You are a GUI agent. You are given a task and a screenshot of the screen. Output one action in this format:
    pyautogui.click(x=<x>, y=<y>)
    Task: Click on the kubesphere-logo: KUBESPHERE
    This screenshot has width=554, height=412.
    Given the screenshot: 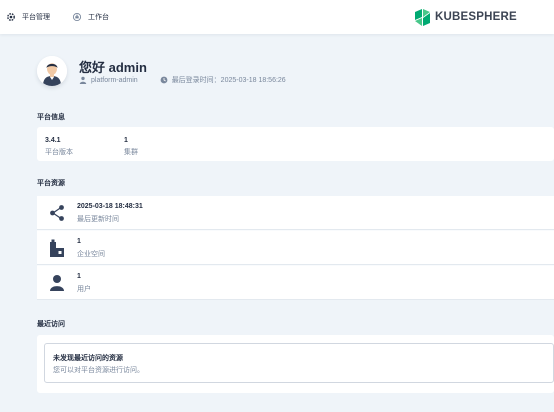 What is the action you would take?
    pyautogui.click(x=465, y=17)
    